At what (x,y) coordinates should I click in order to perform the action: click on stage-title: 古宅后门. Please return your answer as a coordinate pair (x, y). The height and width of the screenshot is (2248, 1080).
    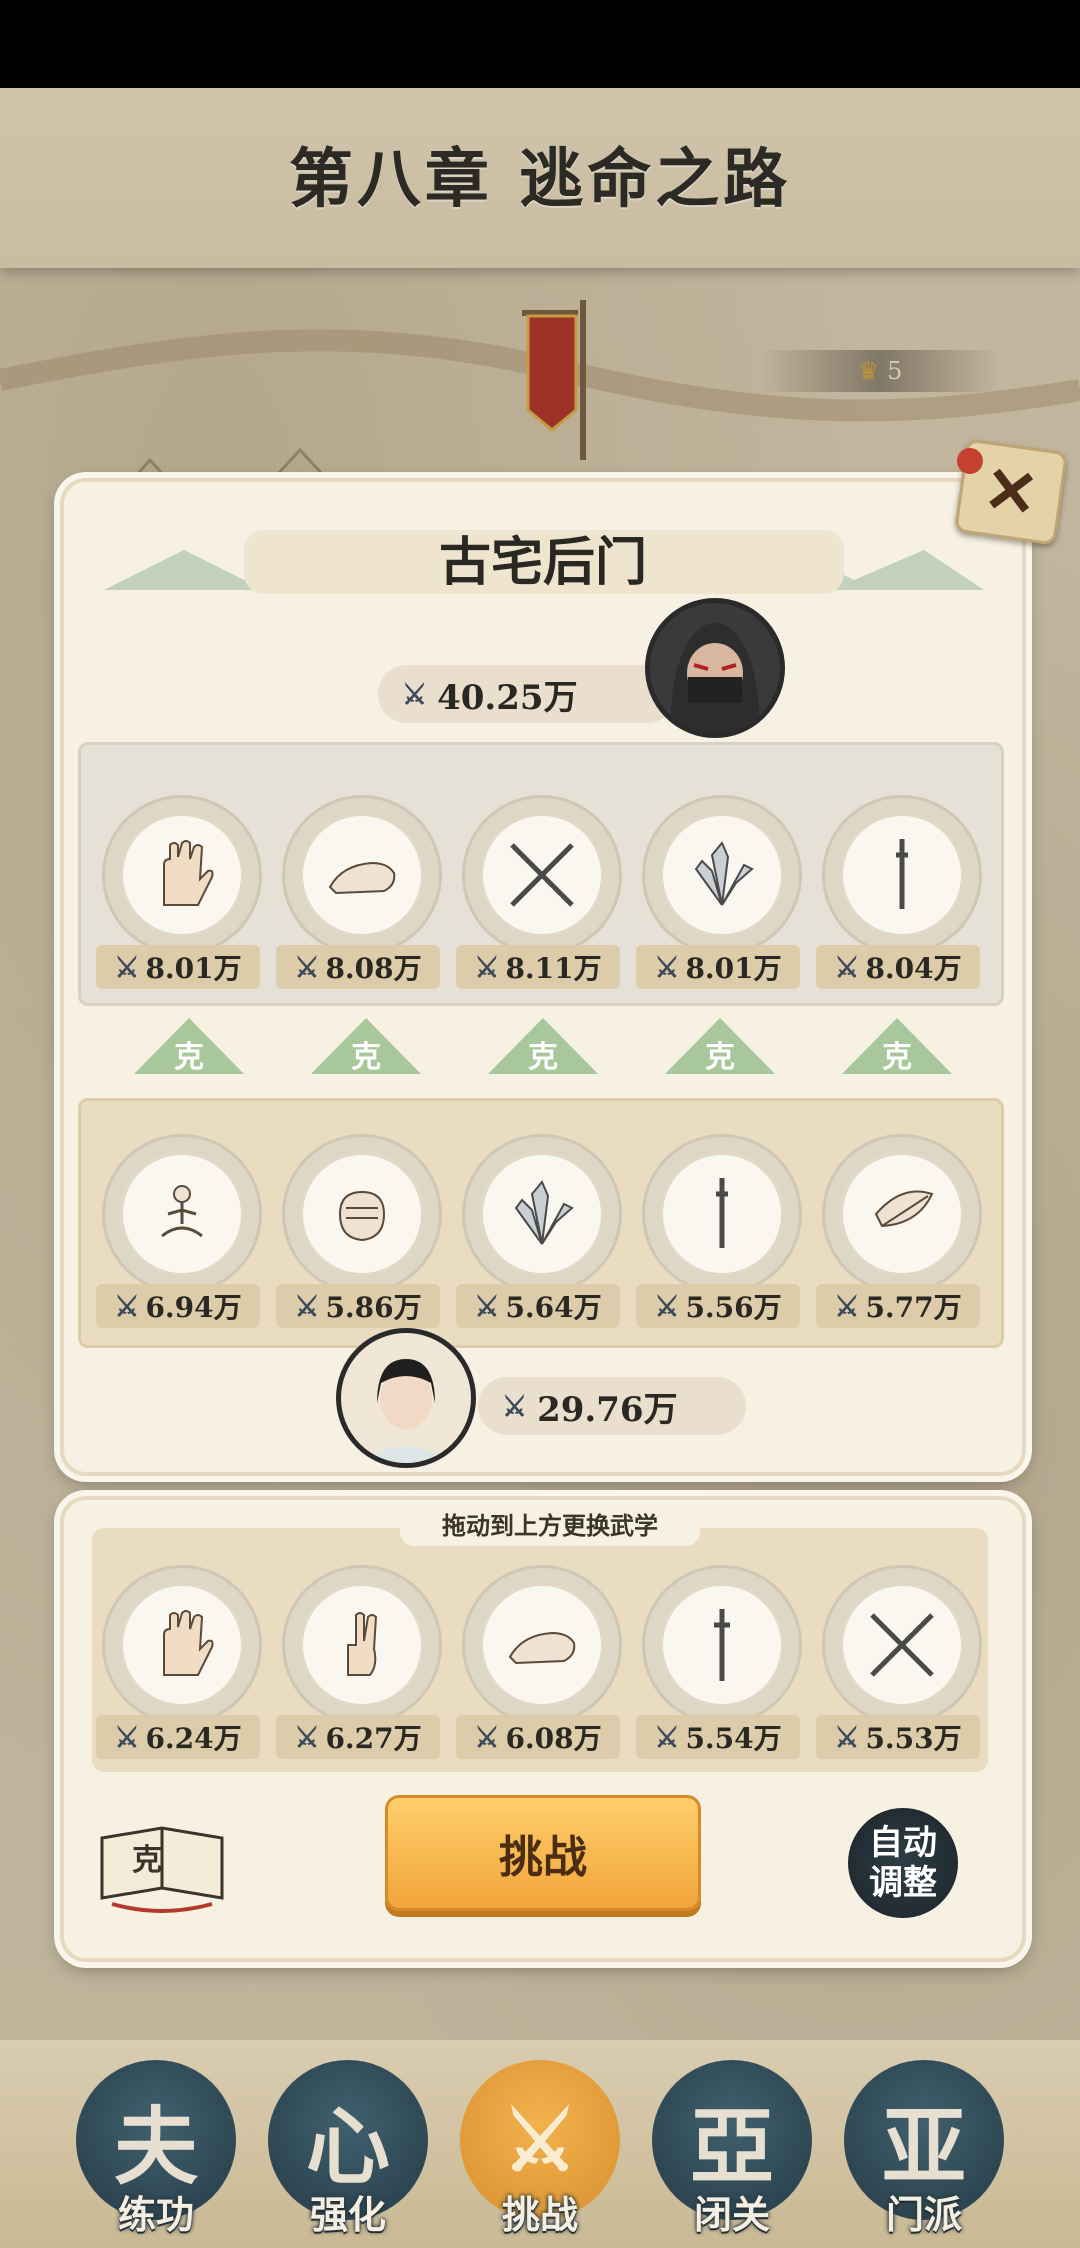
    Looking at the image, I should click on (542, 562).